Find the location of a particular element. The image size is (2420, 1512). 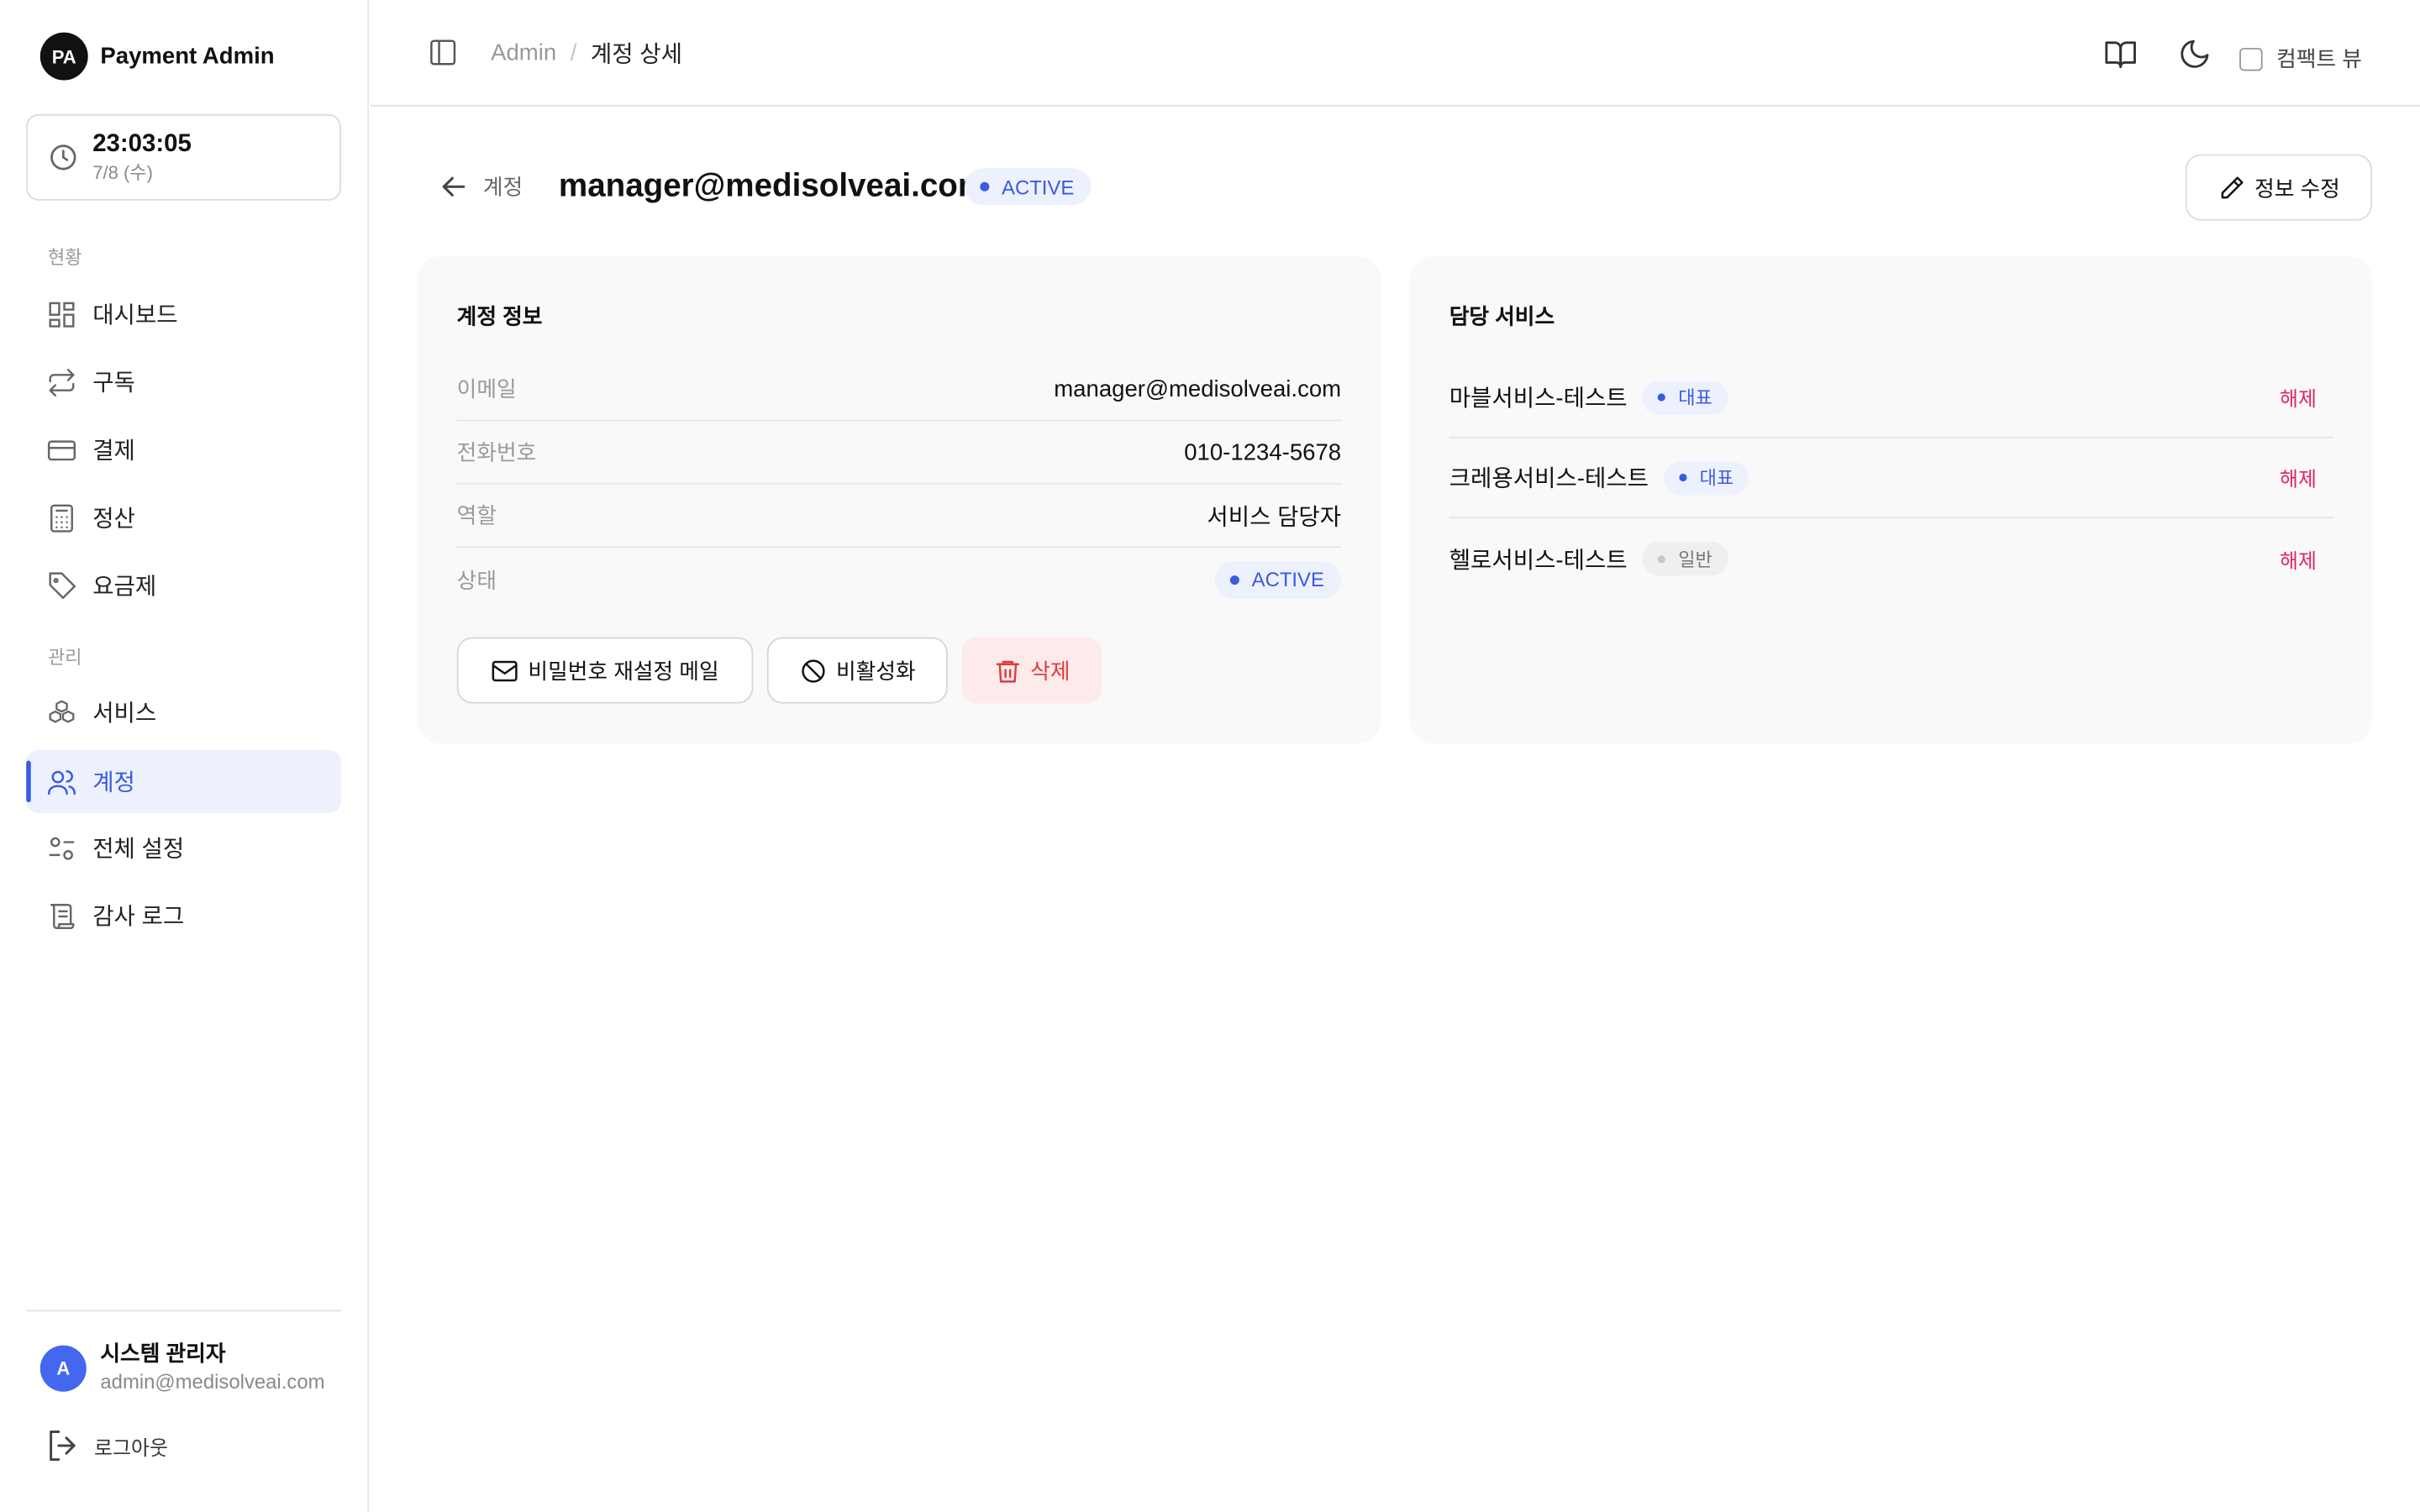

sidebar-item-label: 감사 로그 is located at coordinates (138, 917).